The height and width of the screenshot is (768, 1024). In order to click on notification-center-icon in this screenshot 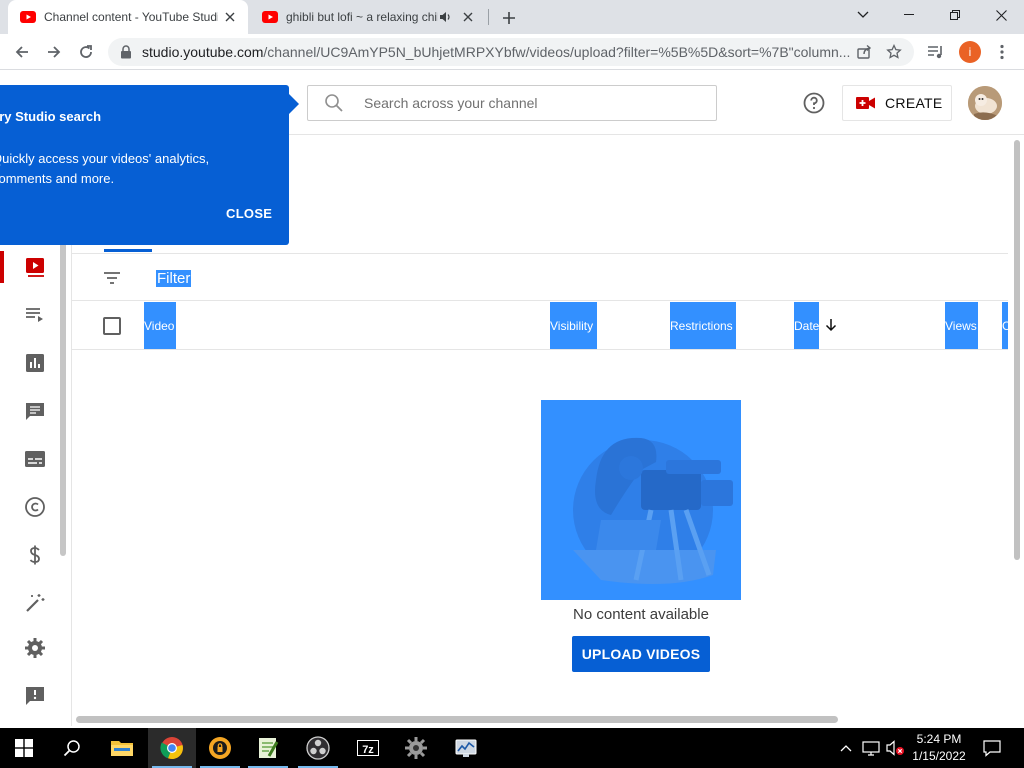, I will do `click(992, 748)`.